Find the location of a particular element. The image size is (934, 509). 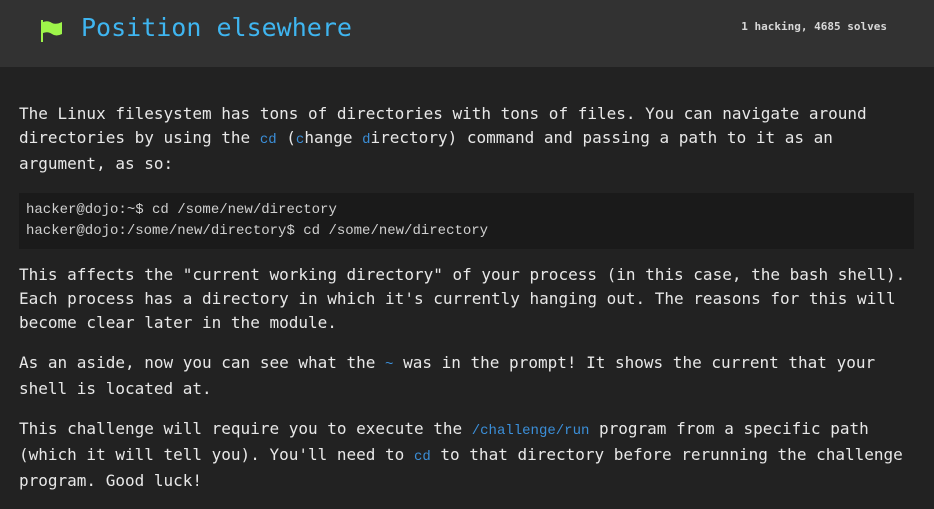

code-line: hacker@dojo:~$ cd /some/new/directory is located at coordinates (181, 210).